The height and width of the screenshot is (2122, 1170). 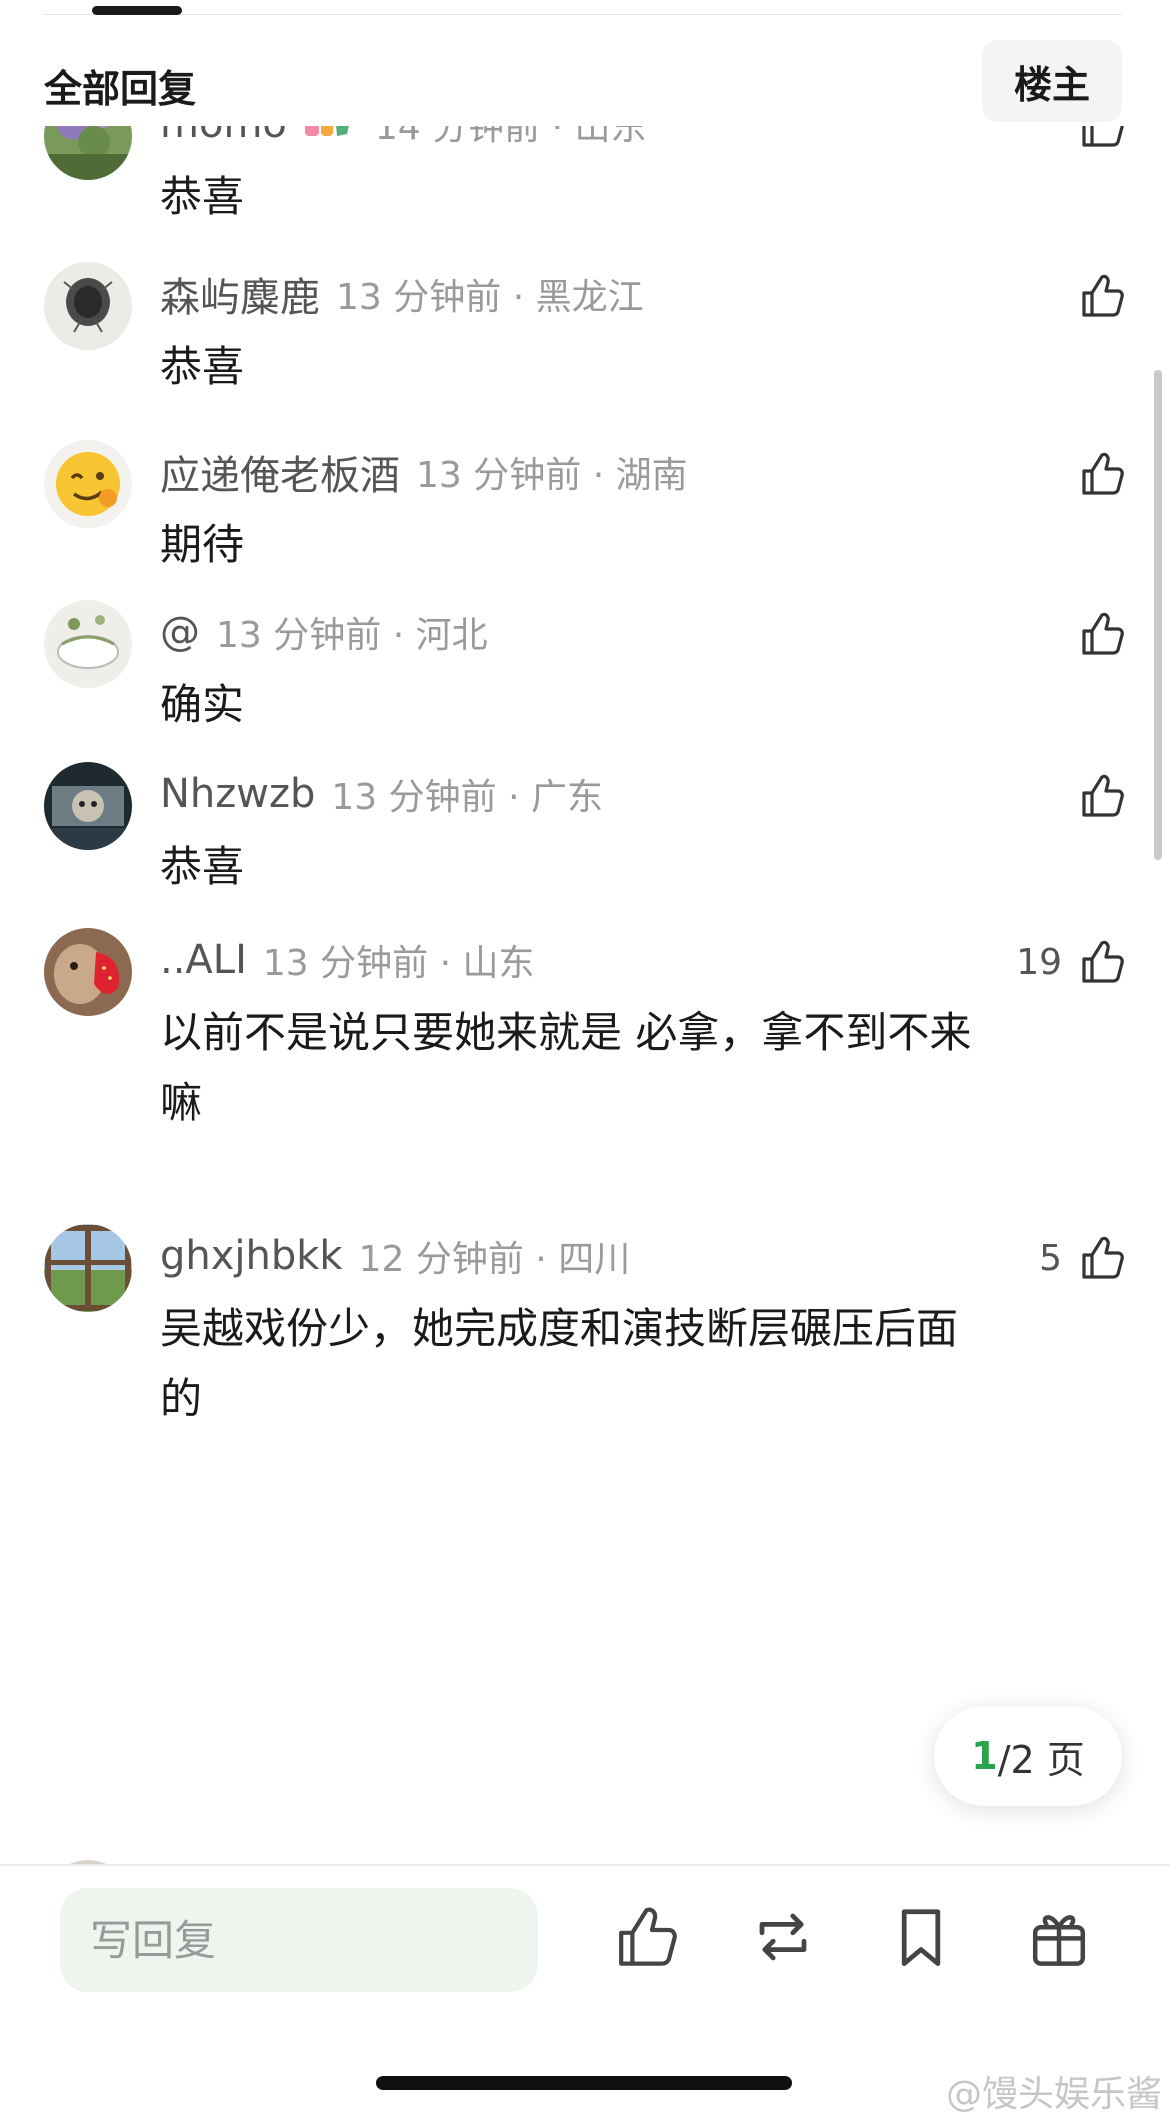 What do you see at coordinates (237, 794) in the screenshot?
I see `comment-username: Nhzwzb` at bounding box center [237, 794].